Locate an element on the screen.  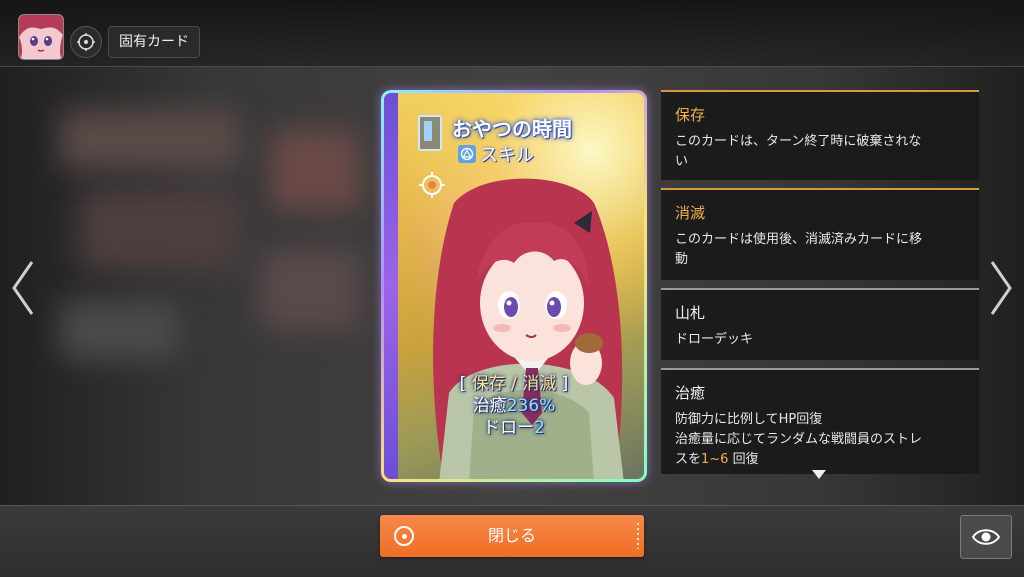
card-cost-gauge is located at coordinates (430, 133).